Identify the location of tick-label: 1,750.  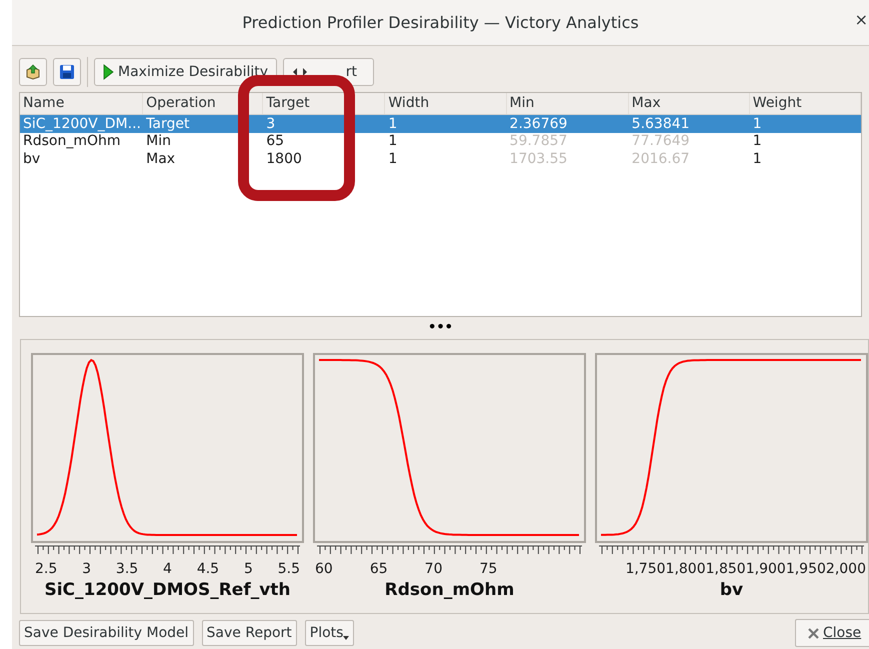
(645, 569).